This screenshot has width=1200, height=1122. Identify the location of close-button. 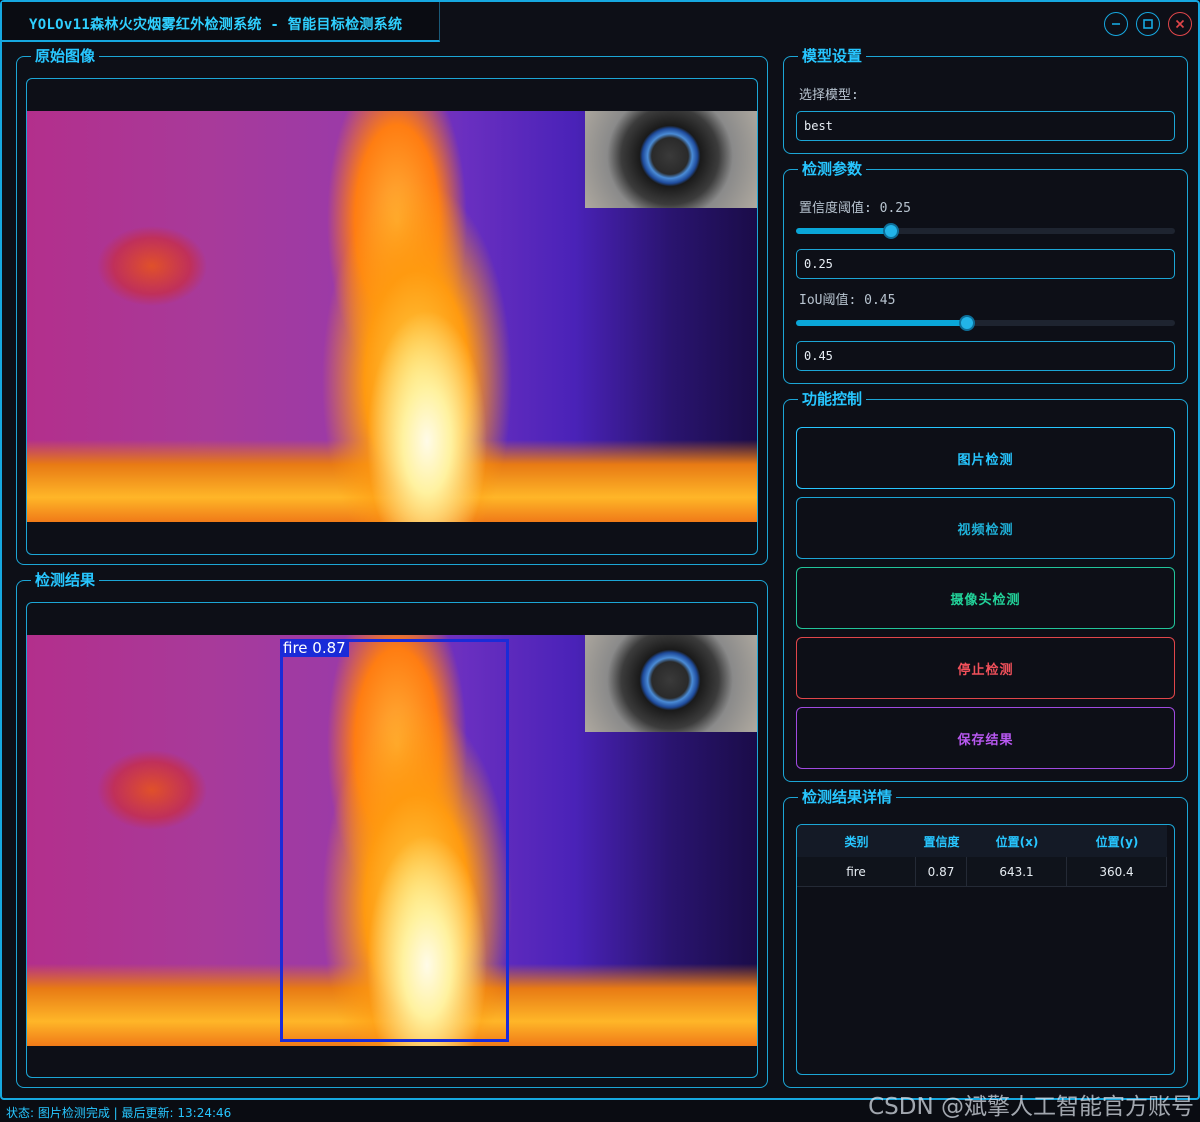
(1180, 24).